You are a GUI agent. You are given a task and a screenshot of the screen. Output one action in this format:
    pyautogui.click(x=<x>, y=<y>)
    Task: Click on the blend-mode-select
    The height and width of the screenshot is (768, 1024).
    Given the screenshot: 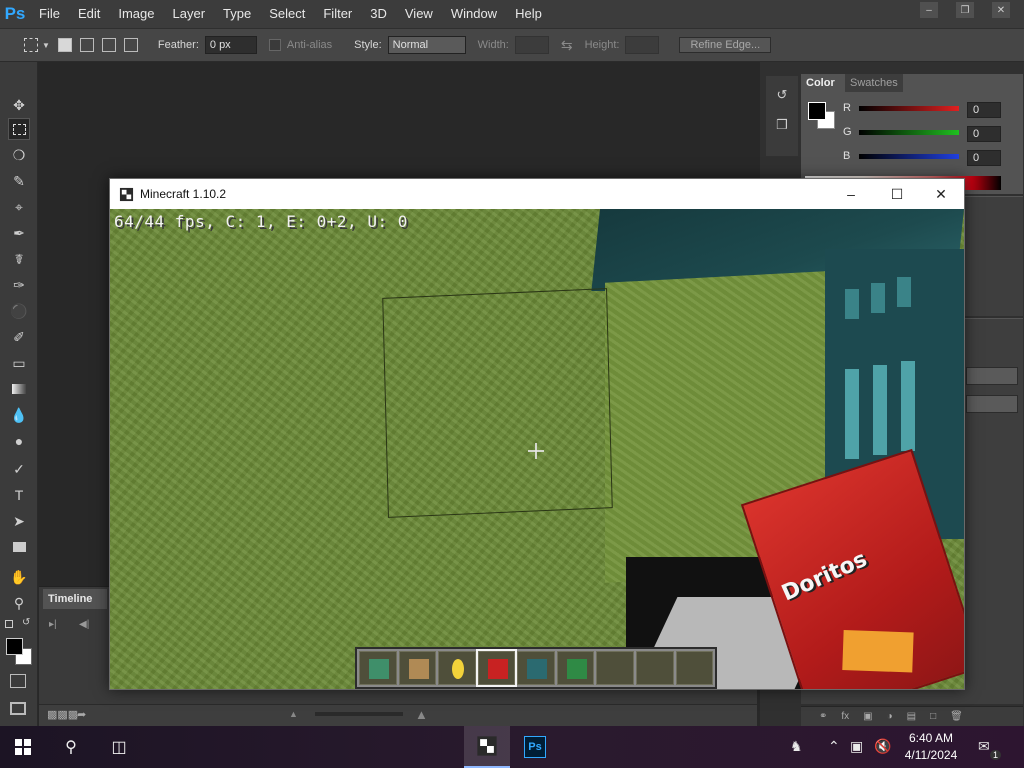 What is the action you would take?
    pyautogui.click(x=992, y=376)
    